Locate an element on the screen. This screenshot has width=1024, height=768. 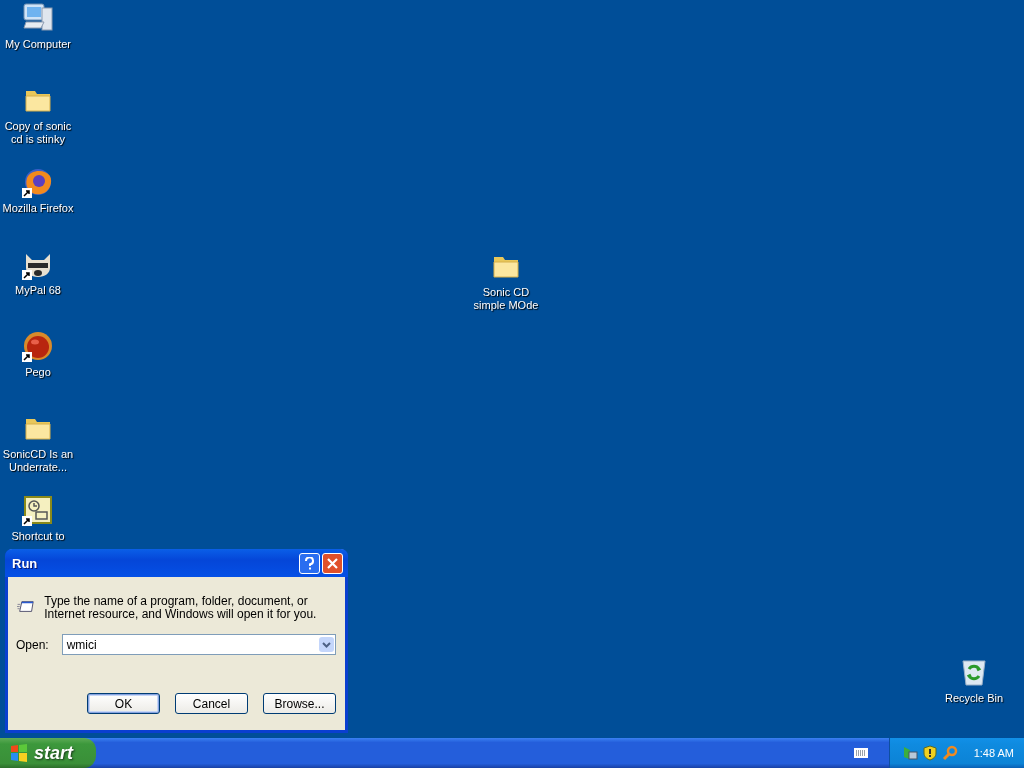
window-title: Run is located at coordinates (25, 563).